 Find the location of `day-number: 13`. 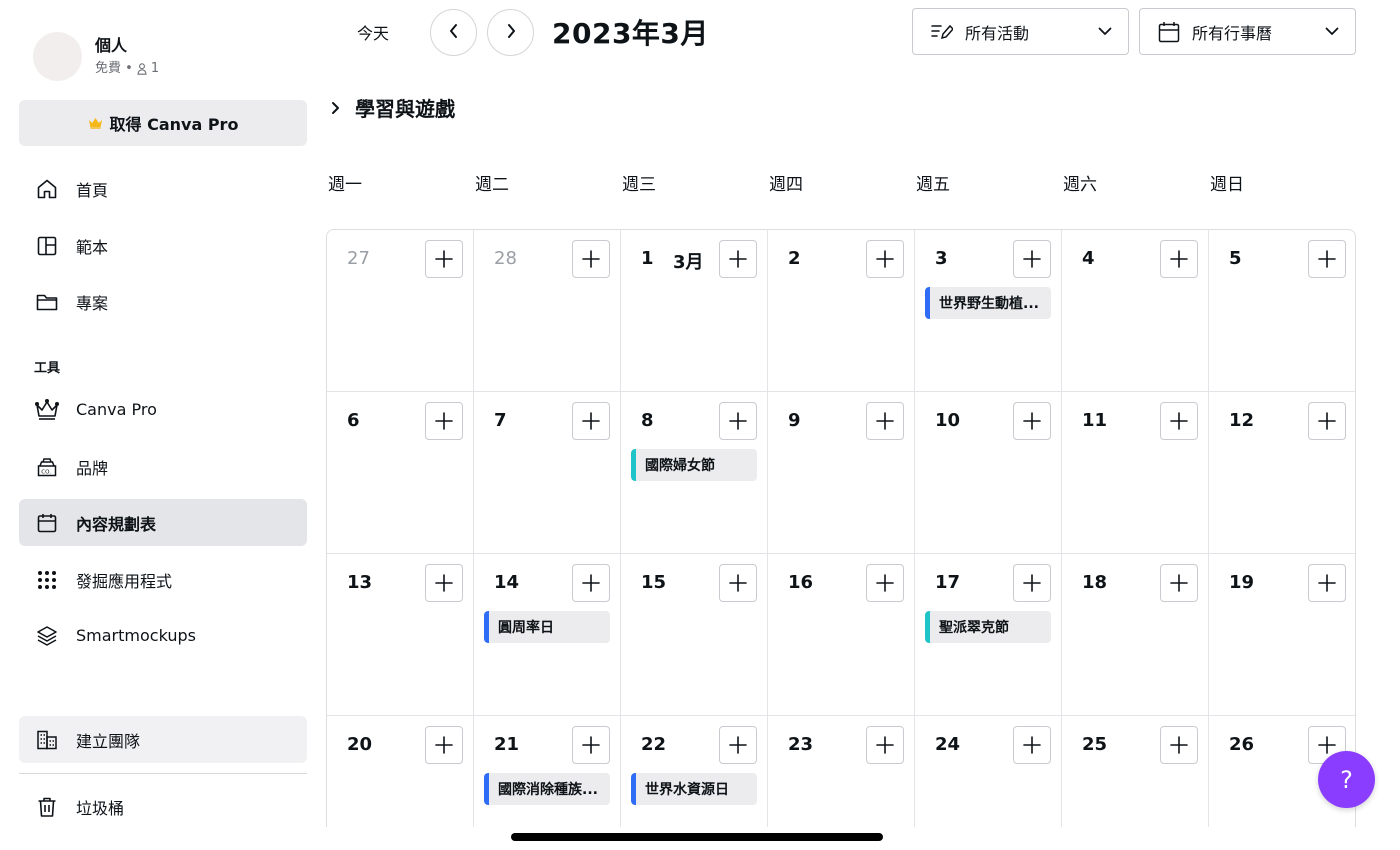

day-number: 13 is located at coordinates (360, 582).